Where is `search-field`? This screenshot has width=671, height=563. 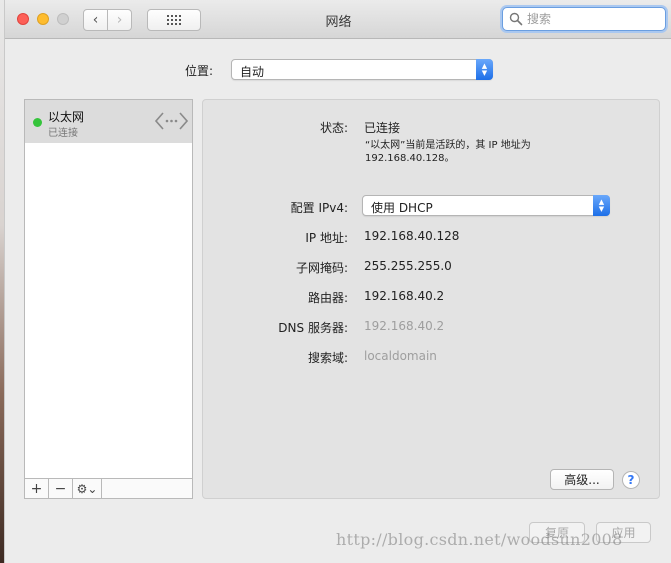 search-field is located at coordinates (584, 19).